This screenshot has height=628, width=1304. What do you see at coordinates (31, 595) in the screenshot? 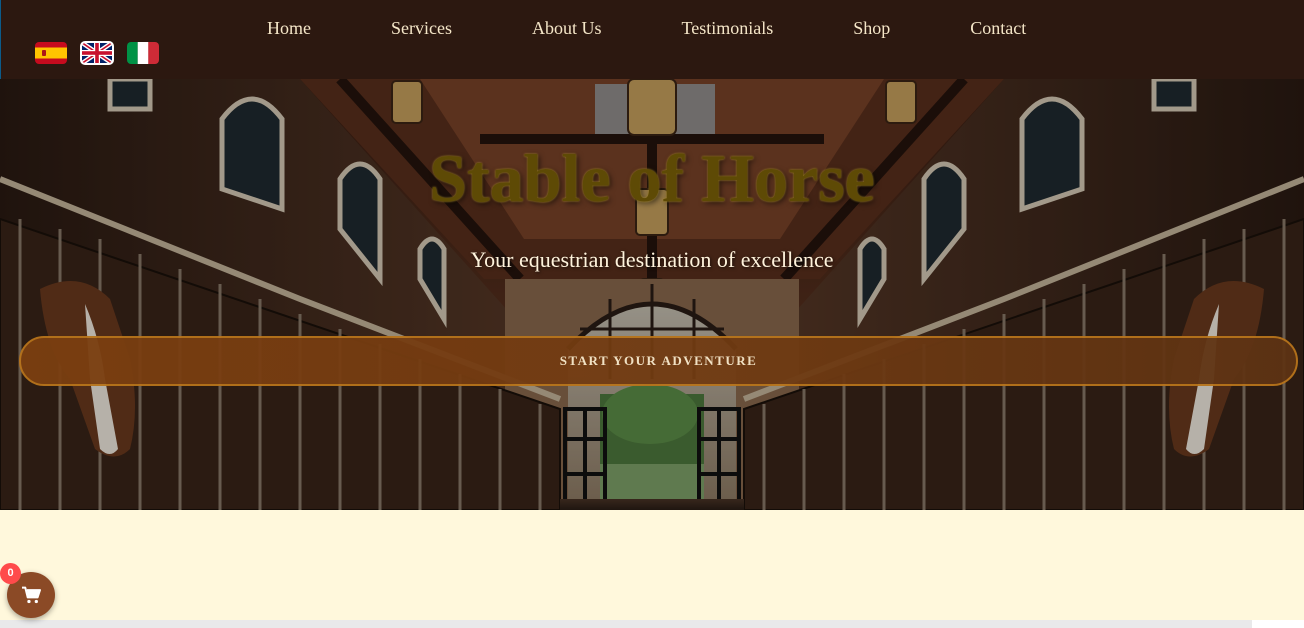
I see `shopping-cart-icon` at bounding box center [31, 595].